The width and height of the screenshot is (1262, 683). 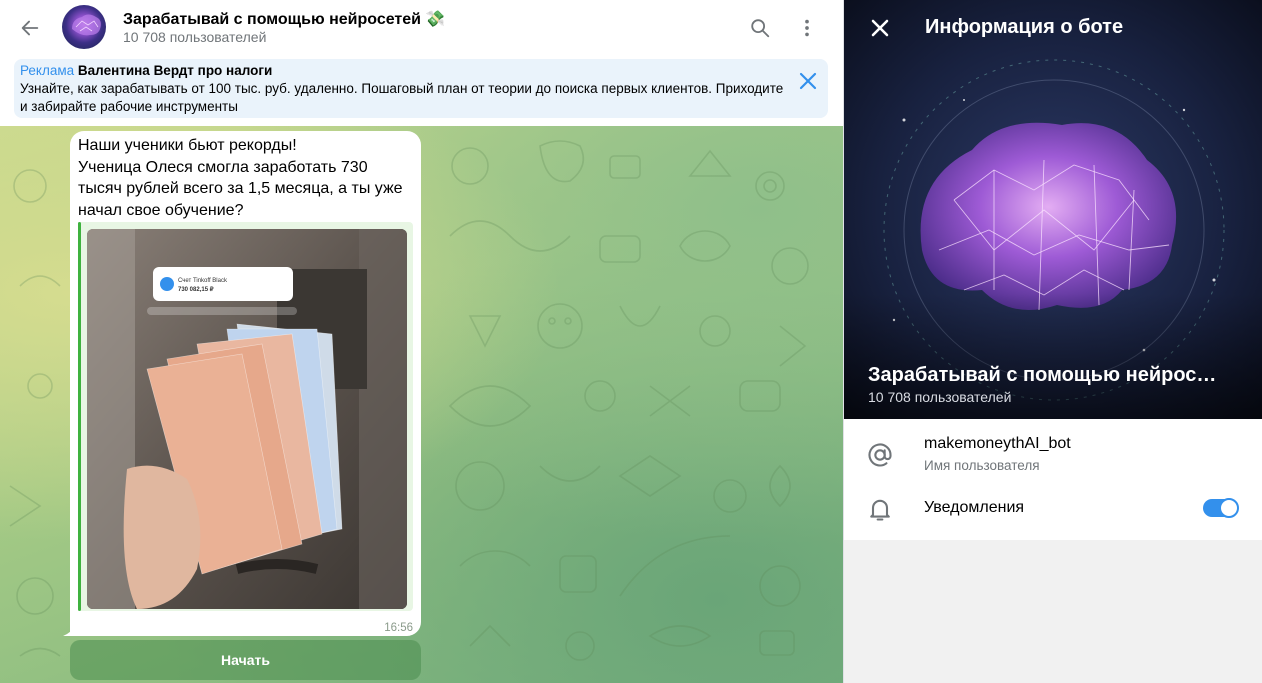 I want to click on search-button, so click(x=760, y=28).